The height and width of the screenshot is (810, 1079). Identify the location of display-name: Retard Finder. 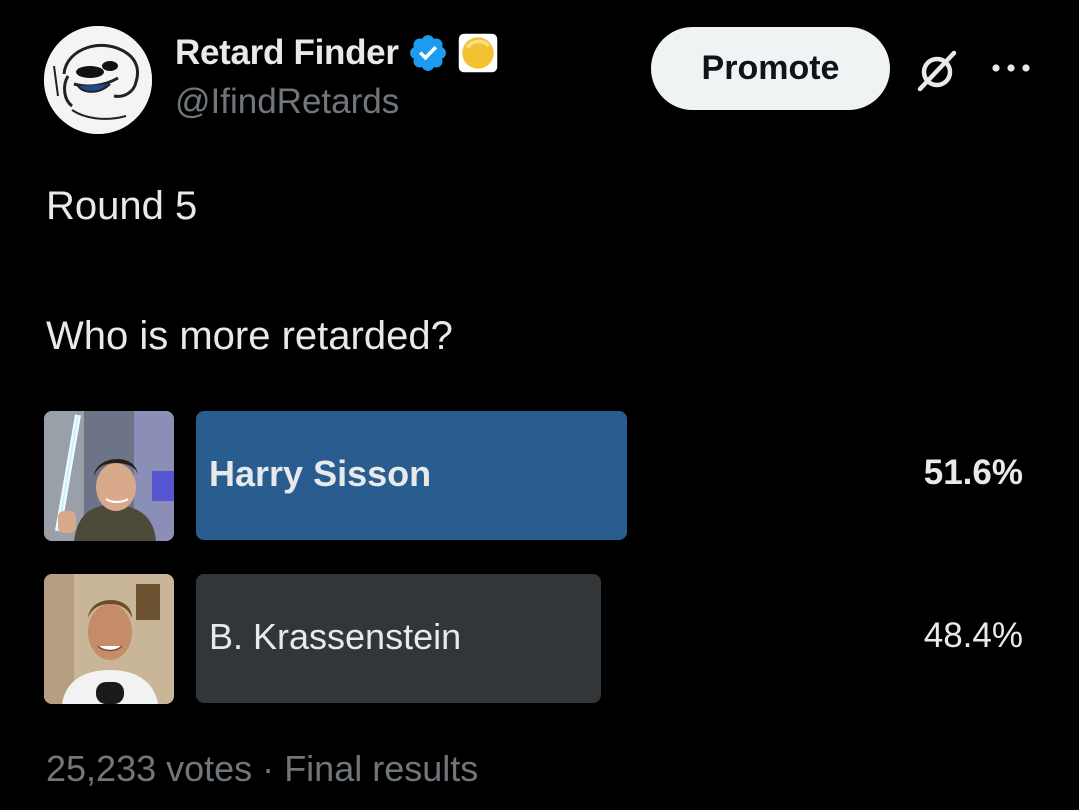
(287, 53).